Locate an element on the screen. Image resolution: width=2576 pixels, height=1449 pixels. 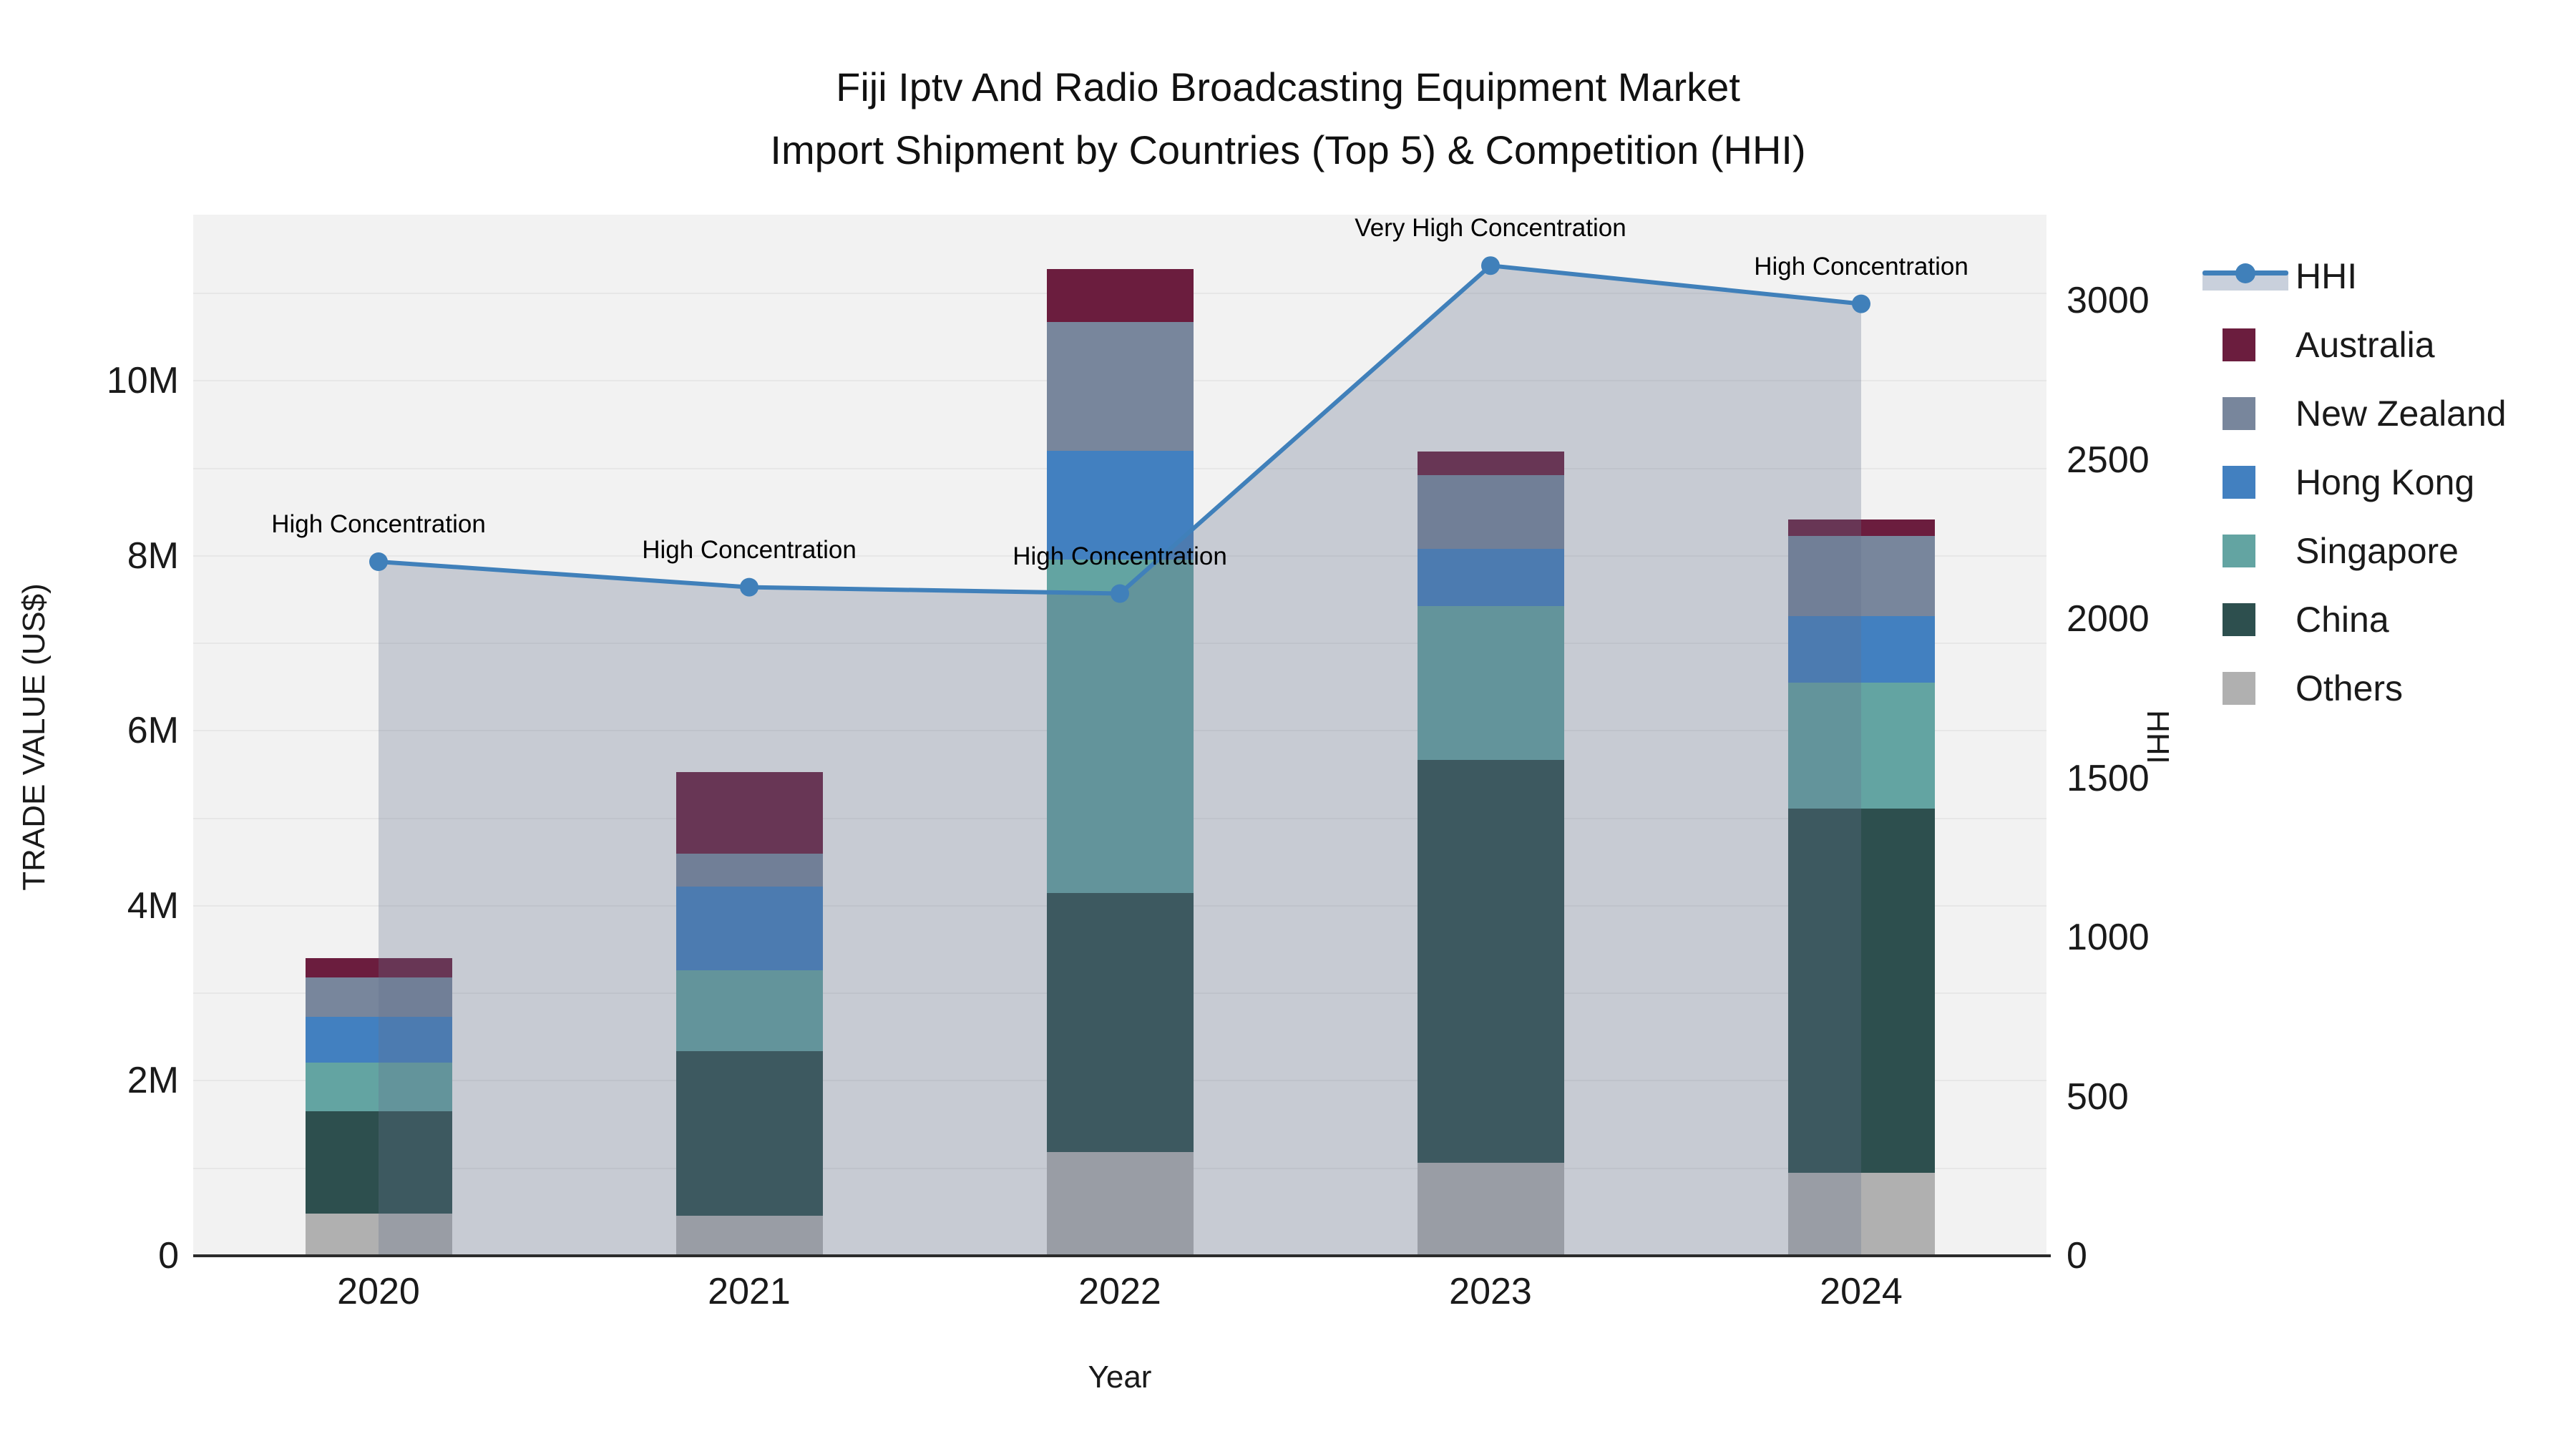
y-tick-left-8M: 8M is located at coordinates (153, 556).